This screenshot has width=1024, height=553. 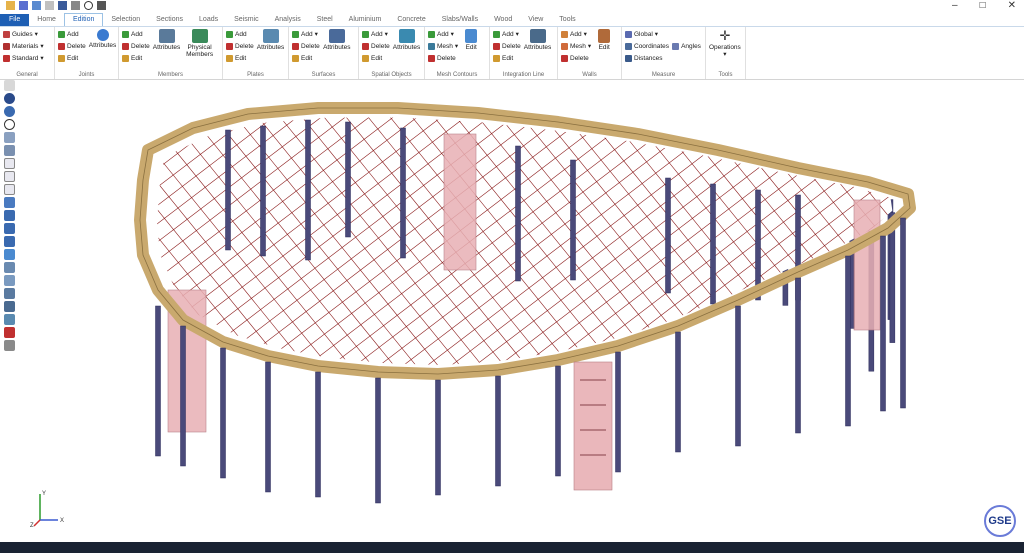 What do you see at coordinates (1012, 5) in the screenshot?
I see `close-button: ✕` at bounding box center [1012, 5].